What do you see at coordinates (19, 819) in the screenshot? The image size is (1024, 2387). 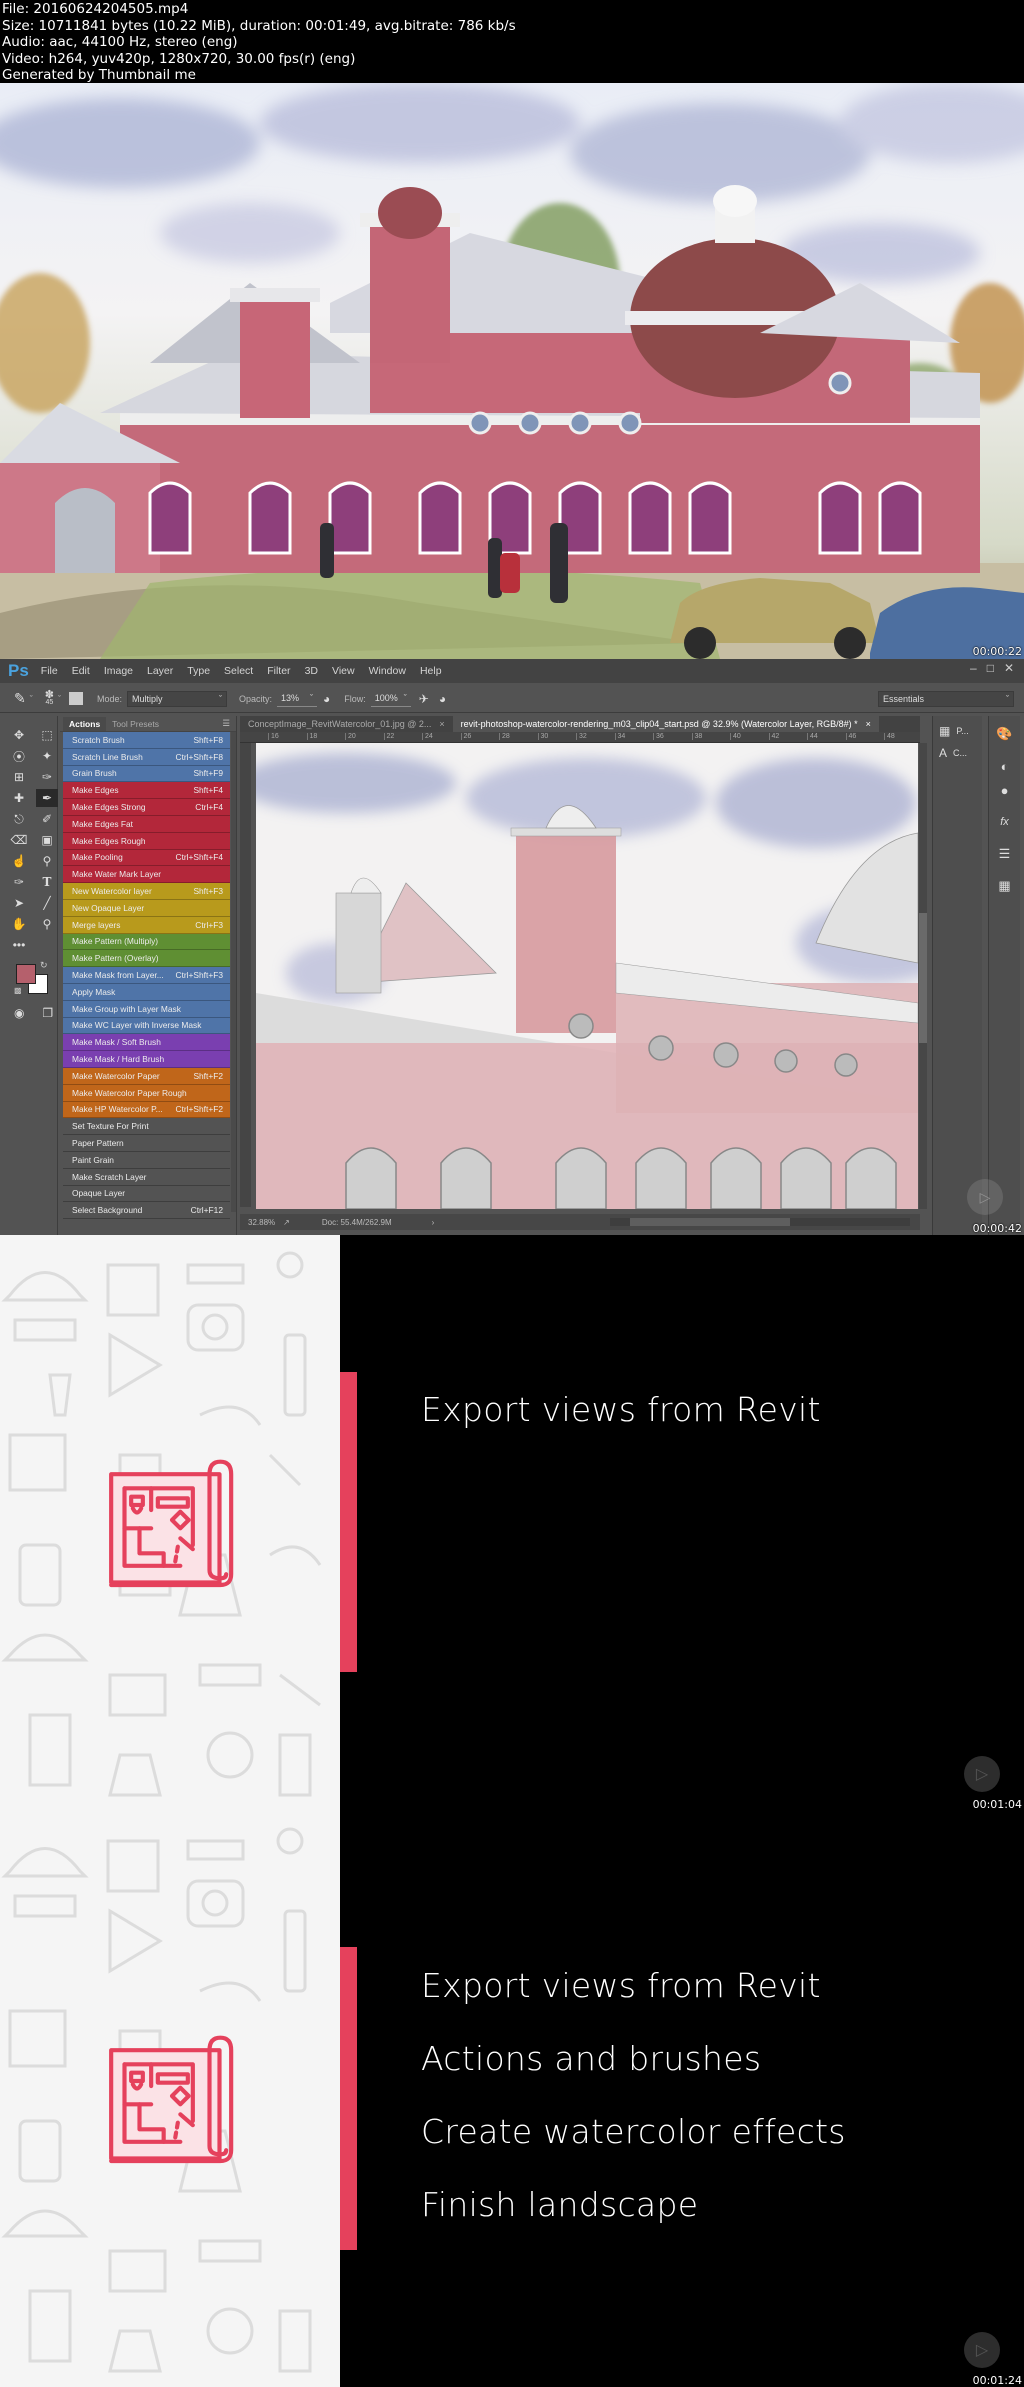 I see `clone-stamp-tool-icon: ⎋` at bounding box center [19, 819].